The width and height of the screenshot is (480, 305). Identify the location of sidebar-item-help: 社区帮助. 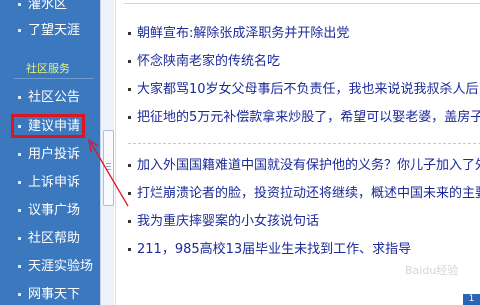
(50, 239).